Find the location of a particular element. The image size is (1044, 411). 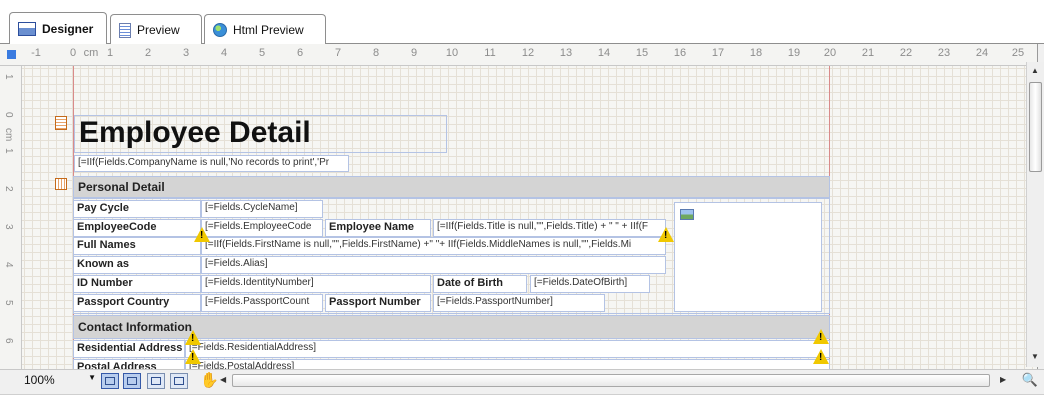

scroll-right-icon: ▶ is located at coordinates (1003, 379).